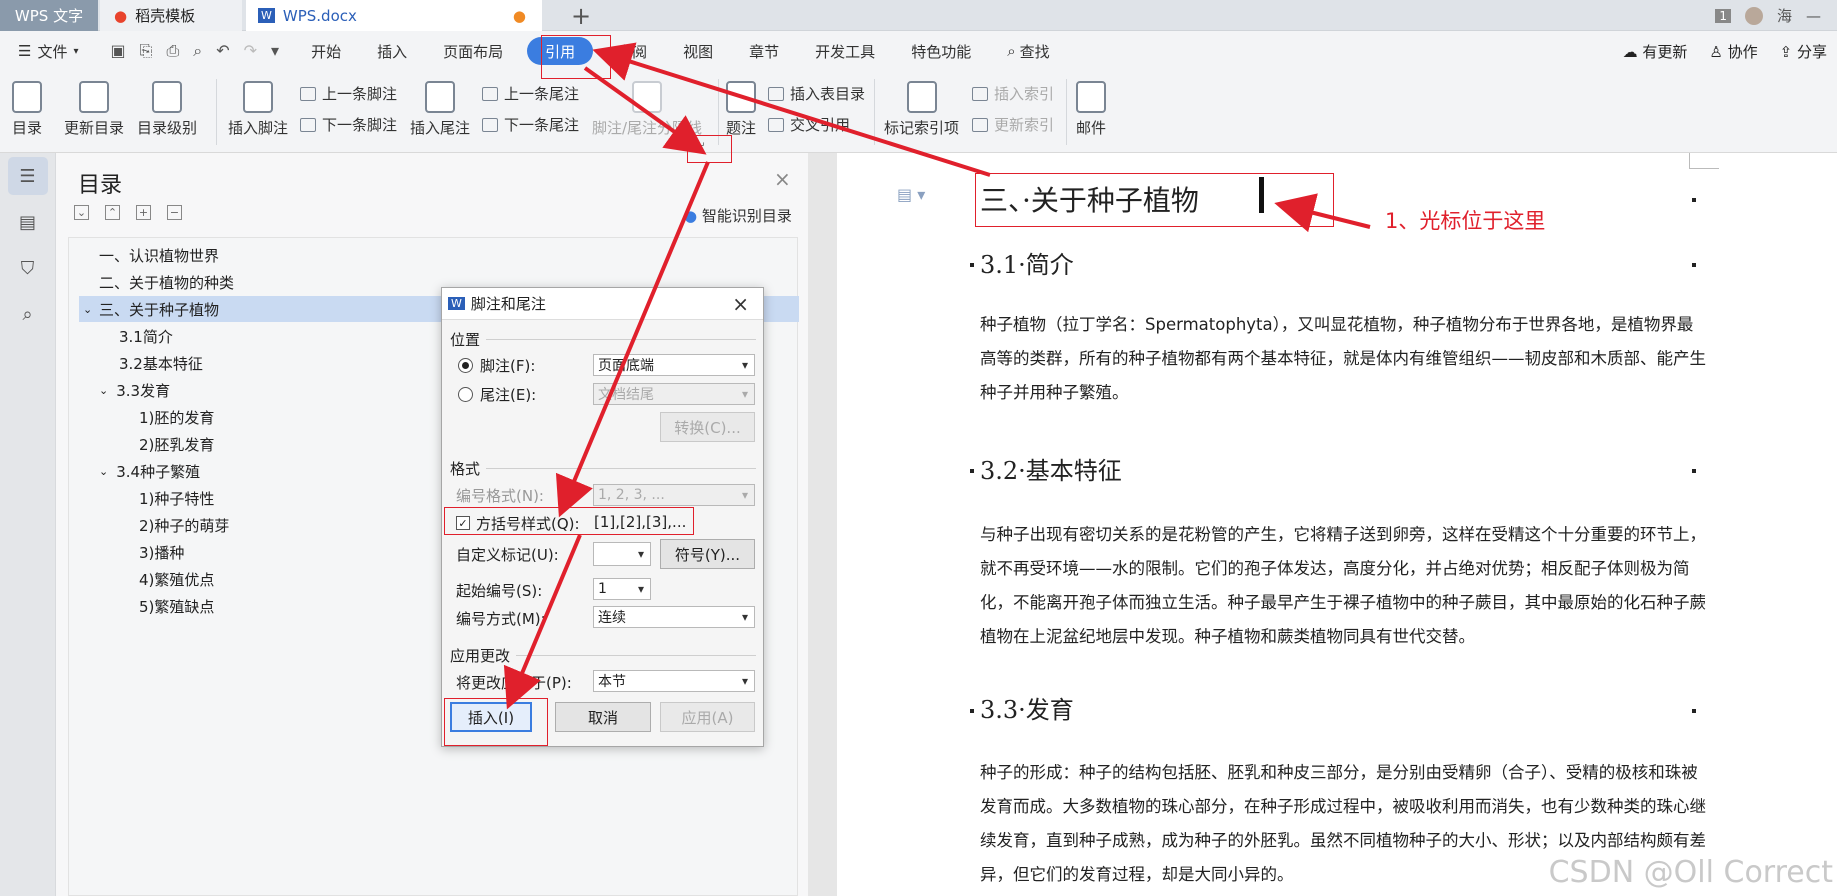 The height and width of the screenshot is (896, 1837). Describe the element at coordinates (1091, 109) in the screenshot. I see `mail-button: 邮件` at that location.